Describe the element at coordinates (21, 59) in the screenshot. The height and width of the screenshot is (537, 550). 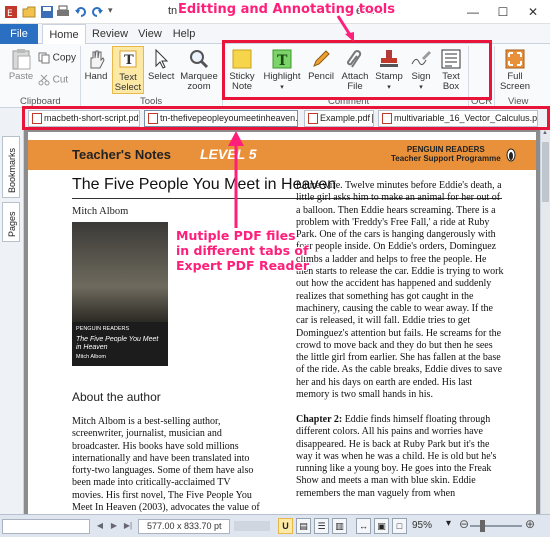
I see `paste-icon` at that location.